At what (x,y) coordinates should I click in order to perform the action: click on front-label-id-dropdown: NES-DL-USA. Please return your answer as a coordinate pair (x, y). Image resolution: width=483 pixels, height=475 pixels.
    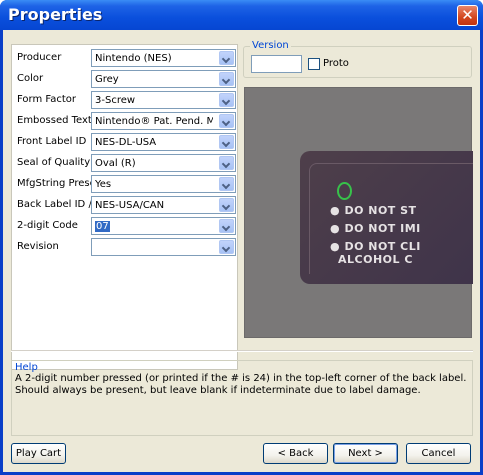
    Looking at the image, I should click on (163, 142).